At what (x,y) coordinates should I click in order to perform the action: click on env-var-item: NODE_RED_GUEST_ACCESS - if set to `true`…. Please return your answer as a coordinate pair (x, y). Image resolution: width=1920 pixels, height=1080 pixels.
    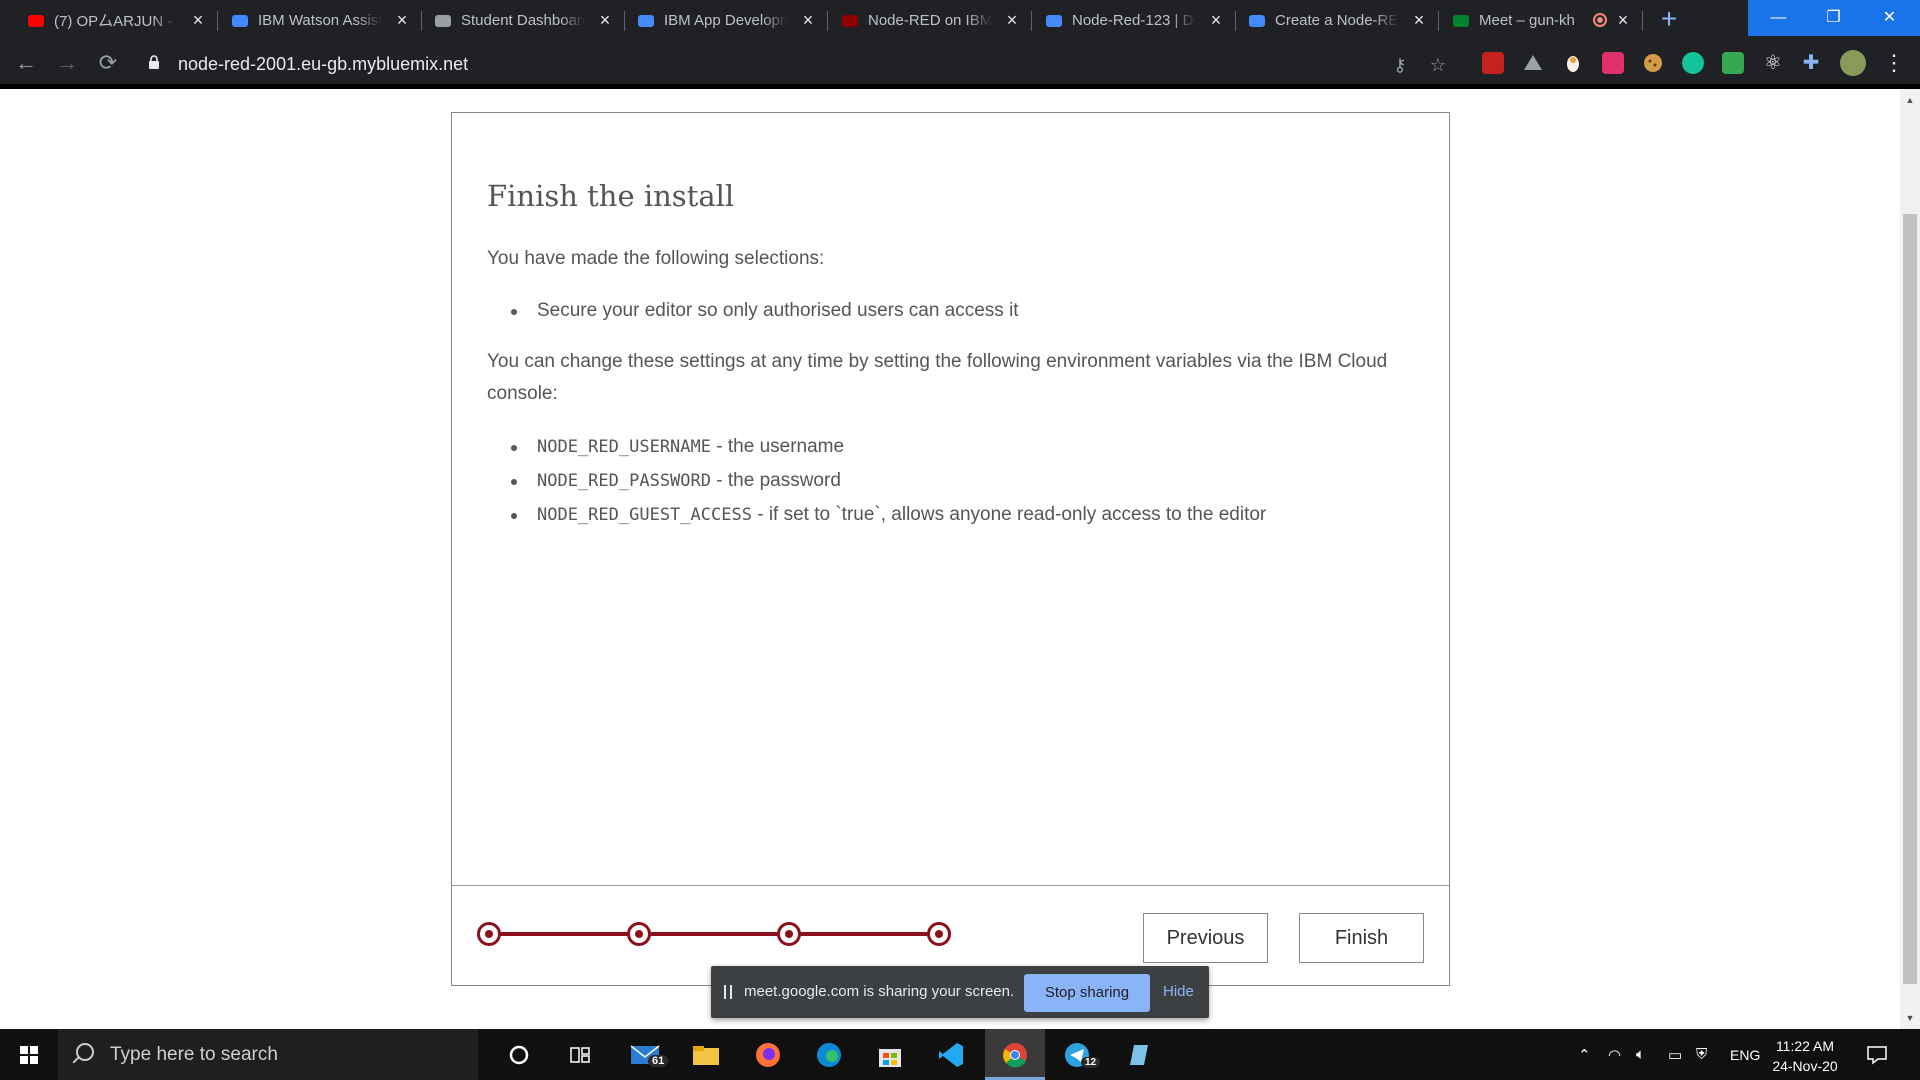
    Looking at the image, I should click on (886, 515).